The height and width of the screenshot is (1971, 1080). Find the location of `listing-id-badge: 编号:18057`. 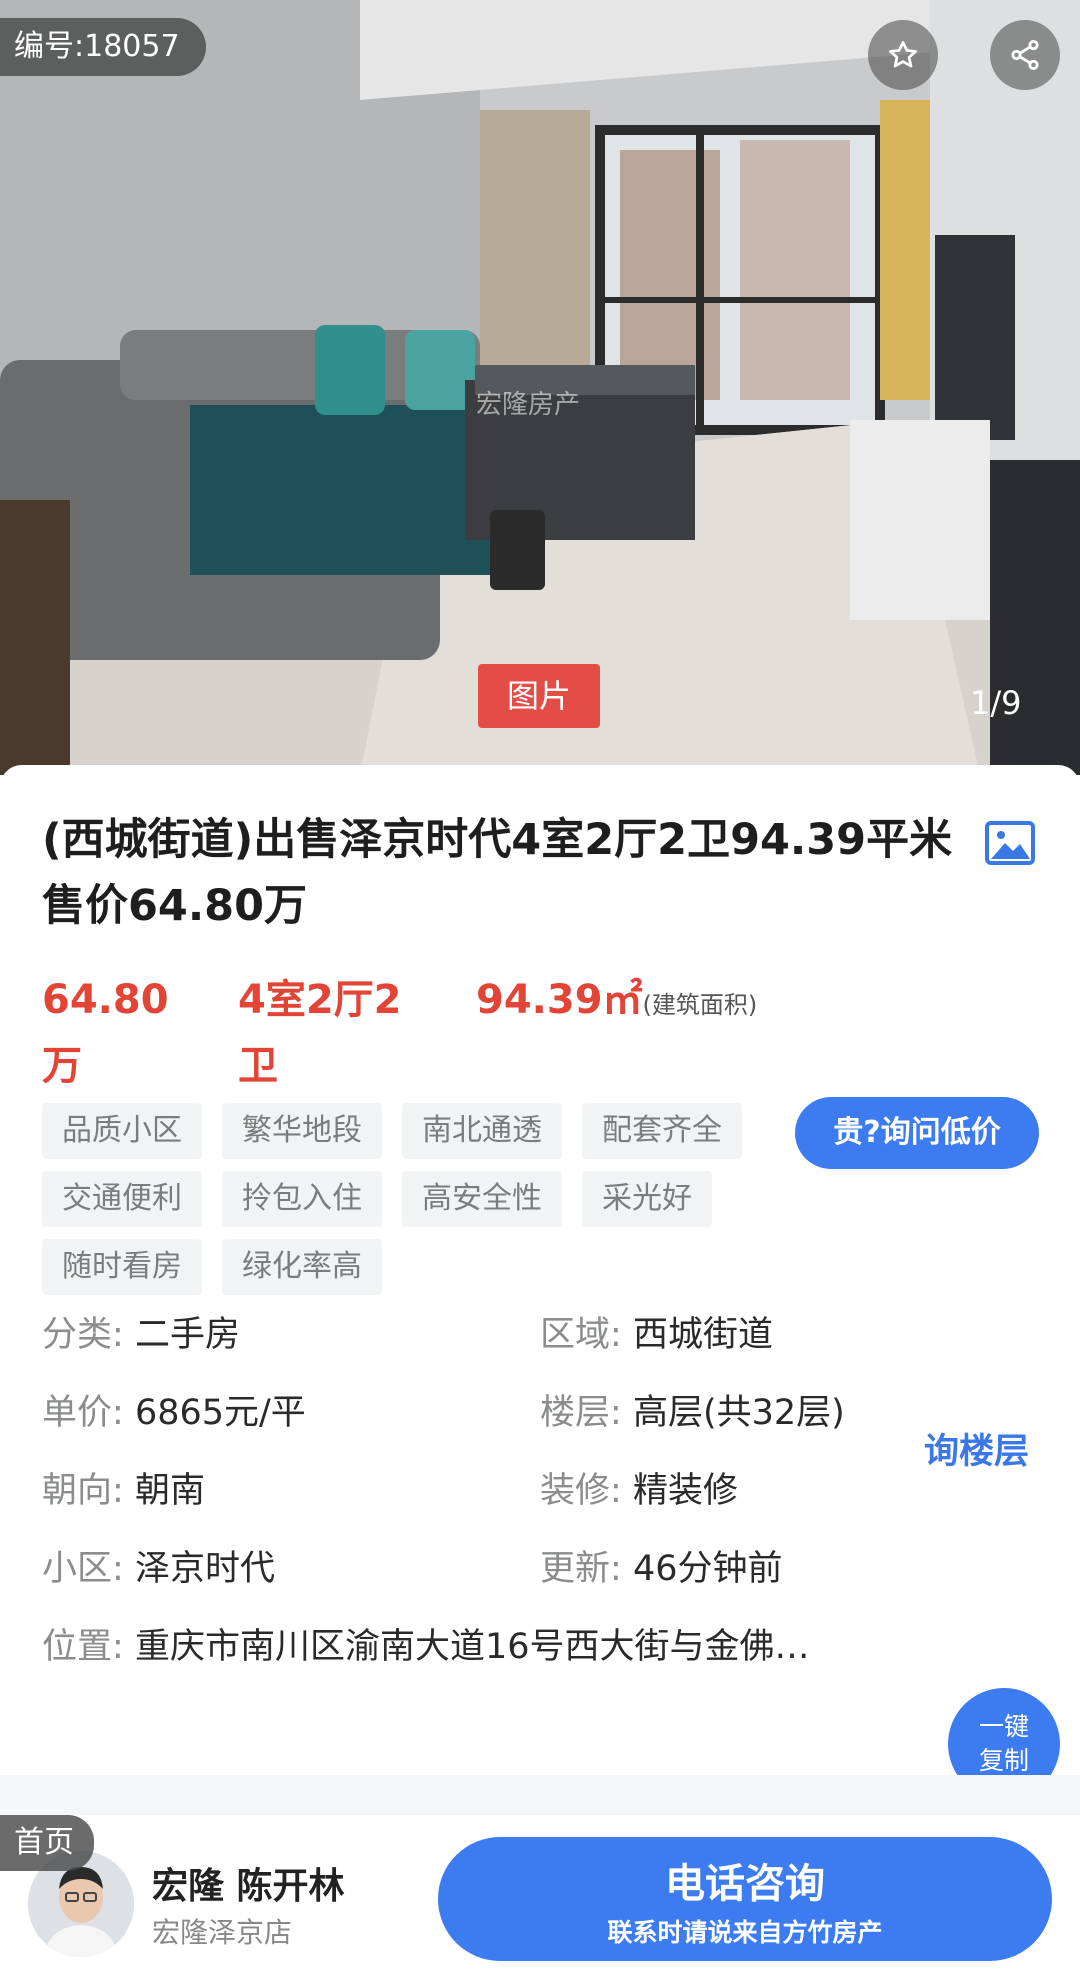

listing-id-badge: 编号:18057 is located at coordinates (103, 47).